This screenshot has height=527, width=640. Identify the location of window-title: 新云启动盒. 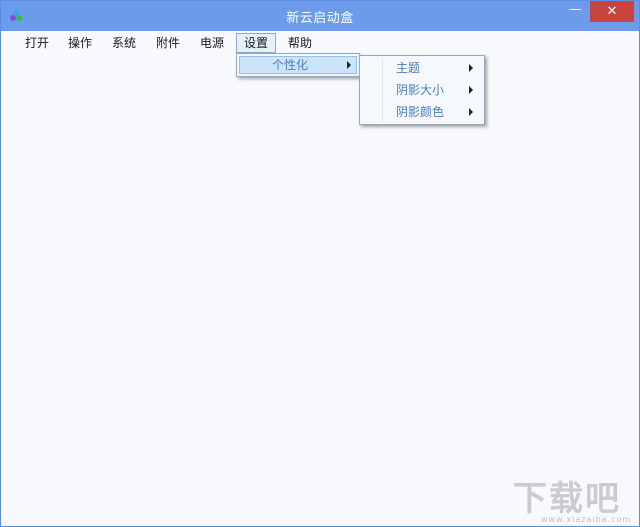
(320, 18).